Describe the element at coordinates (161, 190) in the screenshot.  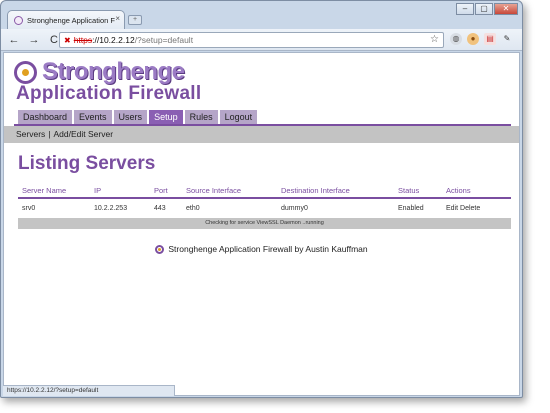
I see `header-port: Port` at that location.